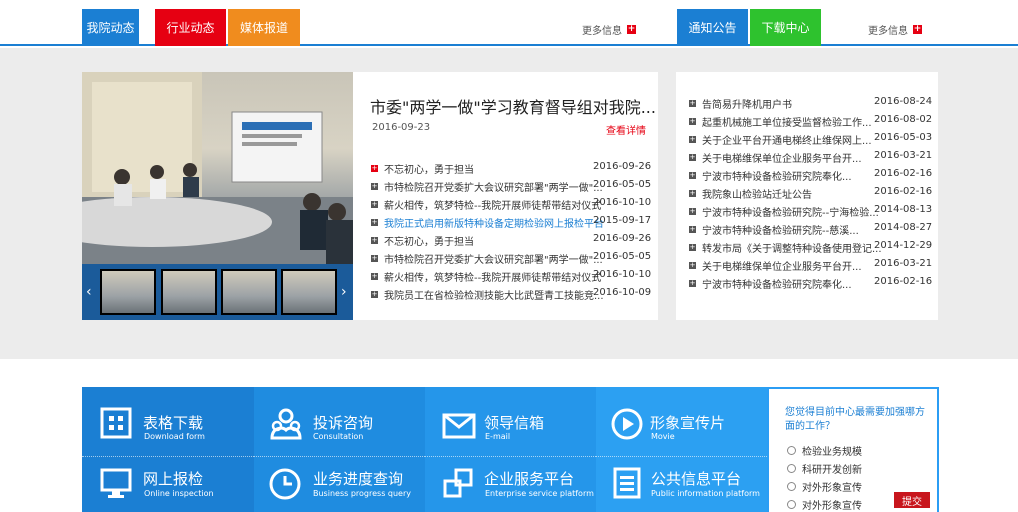 The image size is (1018, 512). I want to click on notice-item-date: 2014-08-27, so click(903, 227).